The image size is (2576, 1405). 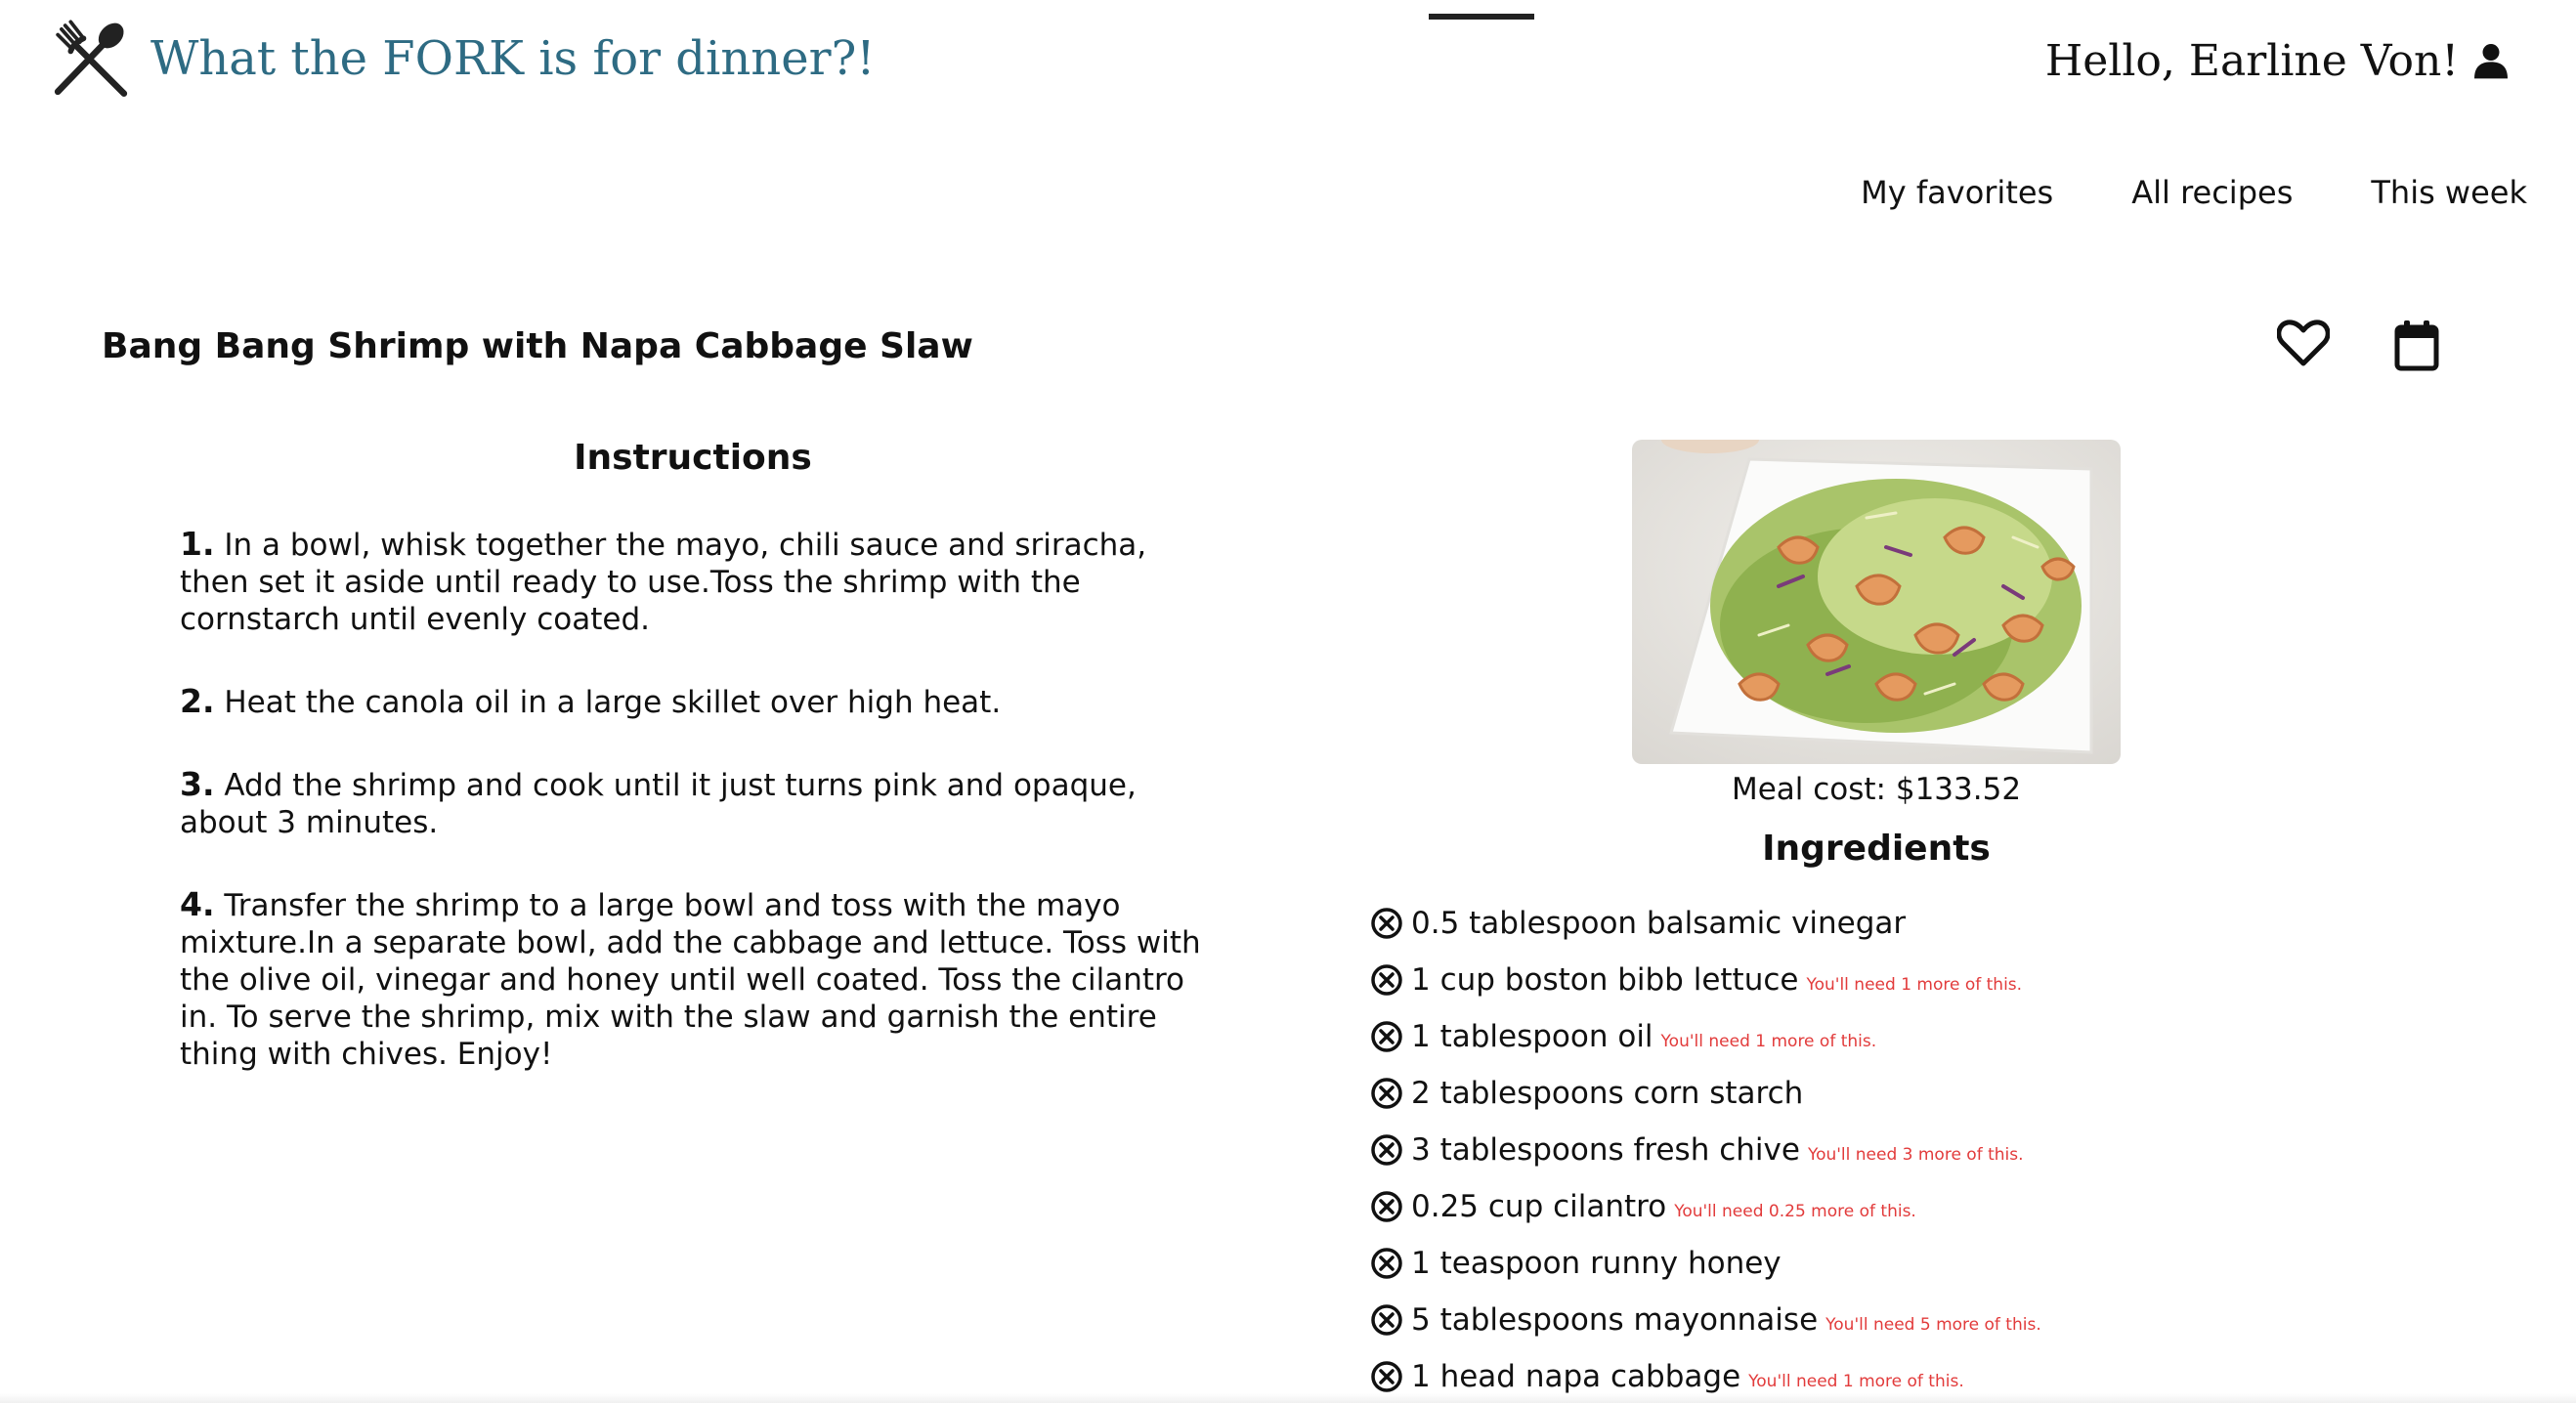 What do you see at coordinates (2212, 192) in the screenshot?
I see `nav-all-recipes: All recipes` at bounding box center [2212, 192].